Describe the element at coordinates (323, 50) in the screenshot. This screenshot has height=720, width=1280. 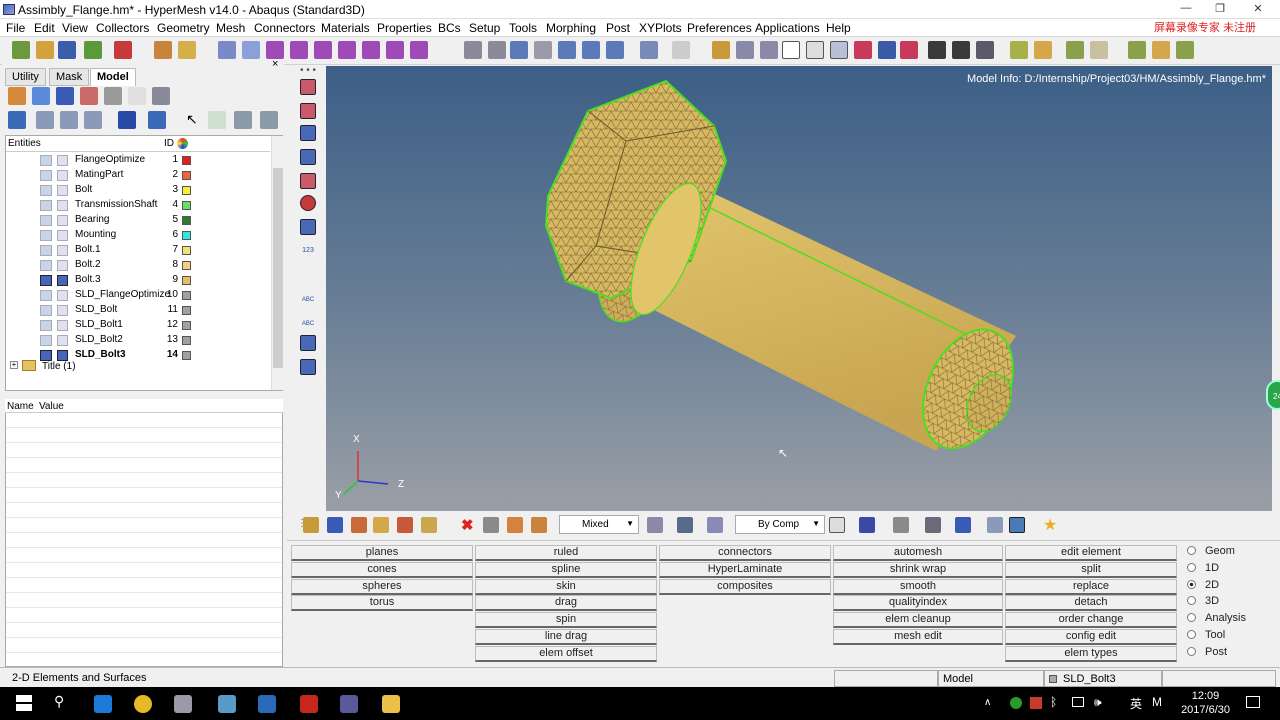
I see `view-xz-icon` at that location.